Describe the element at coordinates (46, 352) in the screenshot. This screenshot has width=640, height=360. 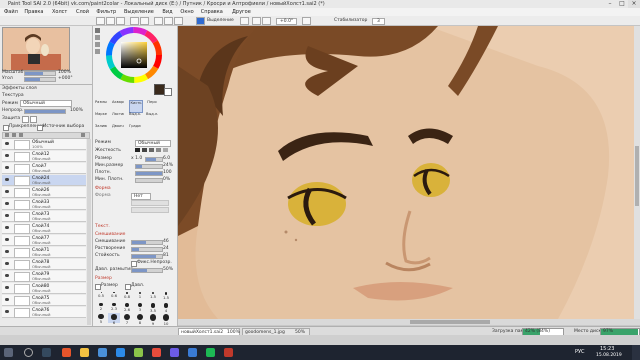
I see `task-view-icon` at that location.